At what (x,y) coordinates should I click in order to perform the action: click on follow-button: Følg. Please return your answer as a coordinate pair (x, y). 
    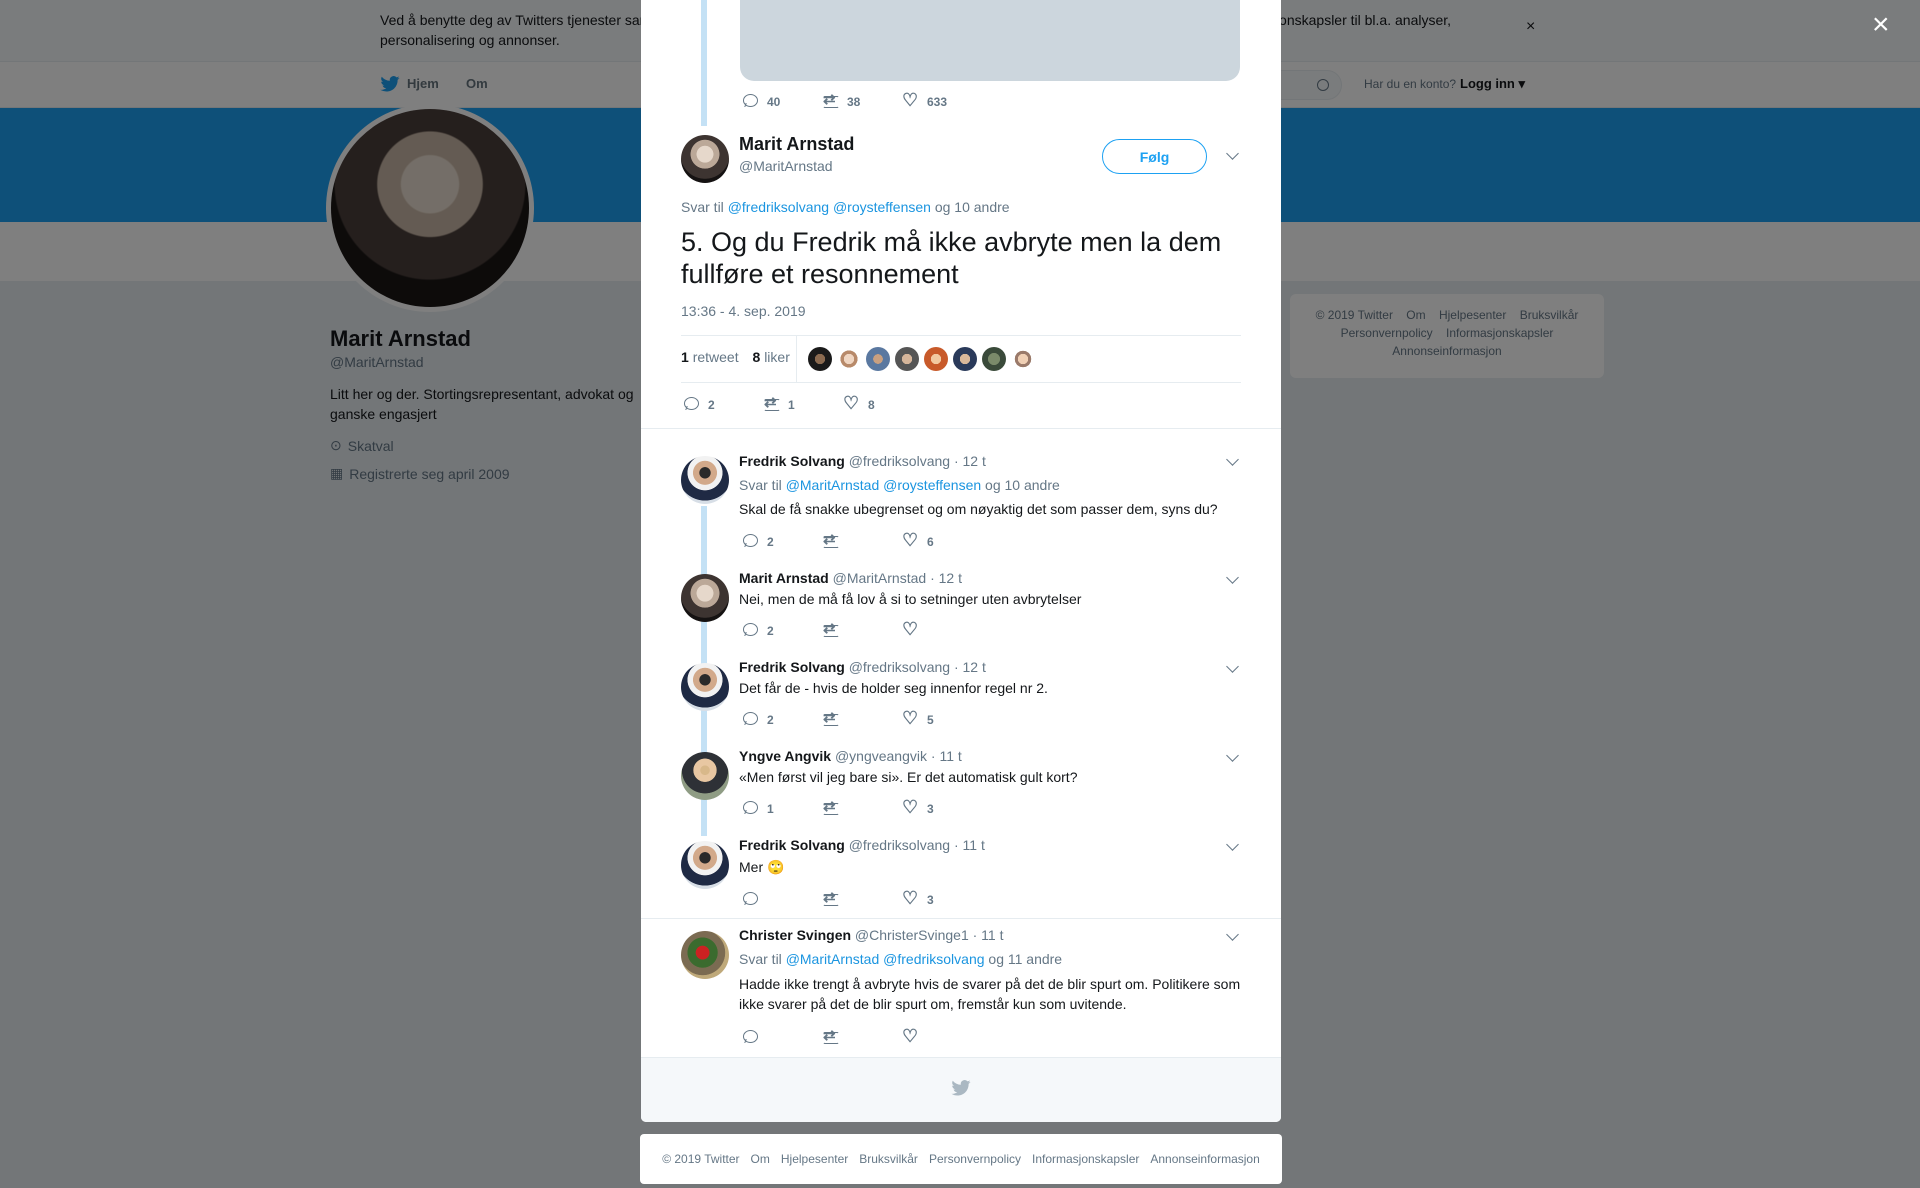
    Looking at the image, I should click on (1154, 156).